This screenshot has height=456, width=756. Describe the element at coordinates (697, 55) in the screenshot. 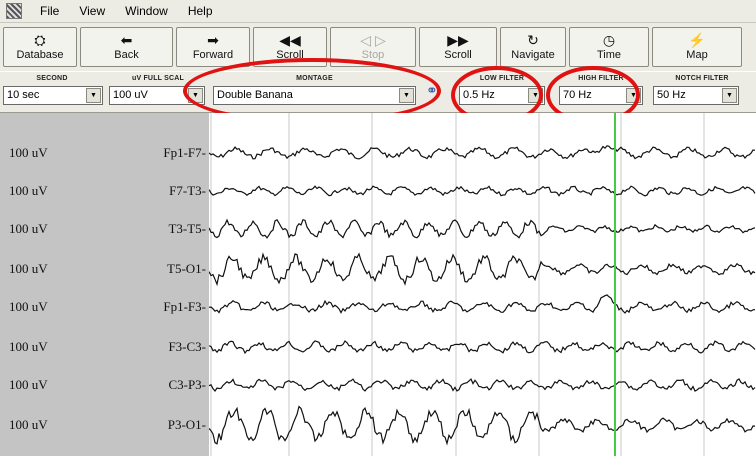

I see `map-label: Map` at that location.